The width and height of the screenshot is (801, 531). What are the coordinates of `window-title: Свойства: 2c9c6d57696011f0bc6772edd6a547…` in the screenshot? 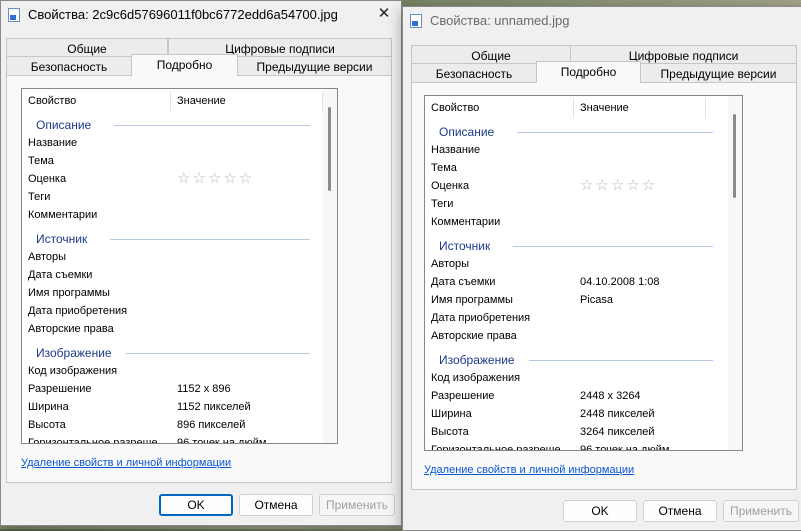 It's located at (183, 14).